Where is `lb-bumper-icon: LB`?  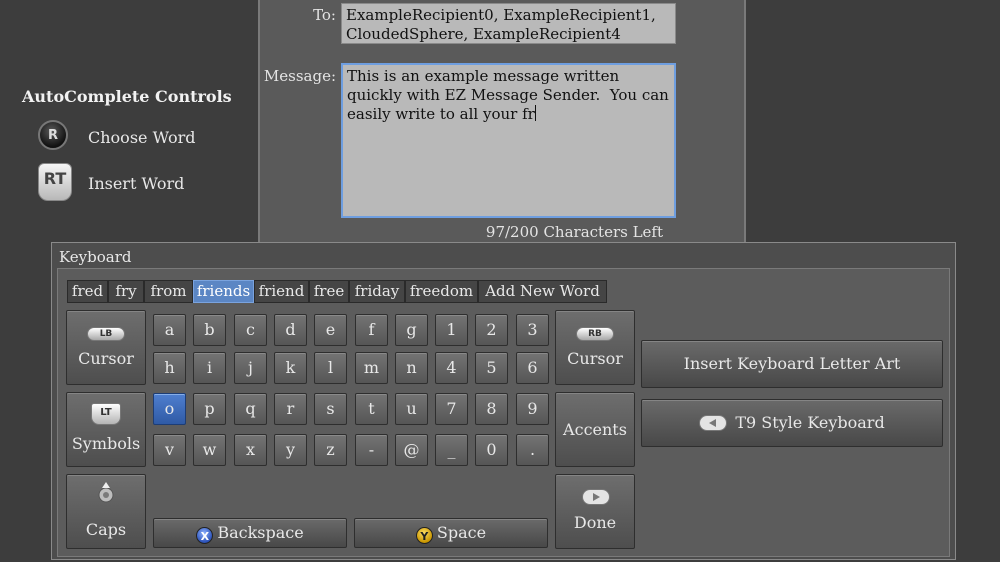
lb-bumper-icon: LB is located at coordinates (106, 334).